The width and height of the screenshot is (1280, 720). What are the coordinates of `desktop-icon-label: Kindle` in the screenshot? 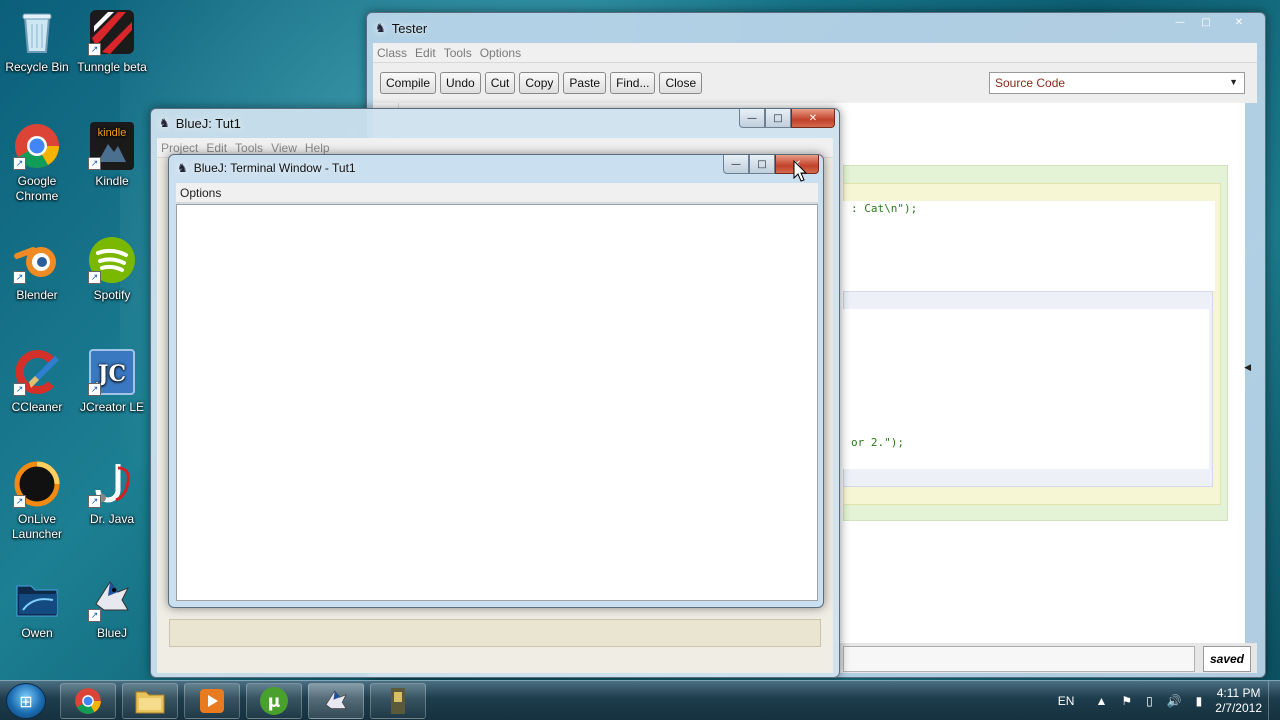 It's located at (112, 181).